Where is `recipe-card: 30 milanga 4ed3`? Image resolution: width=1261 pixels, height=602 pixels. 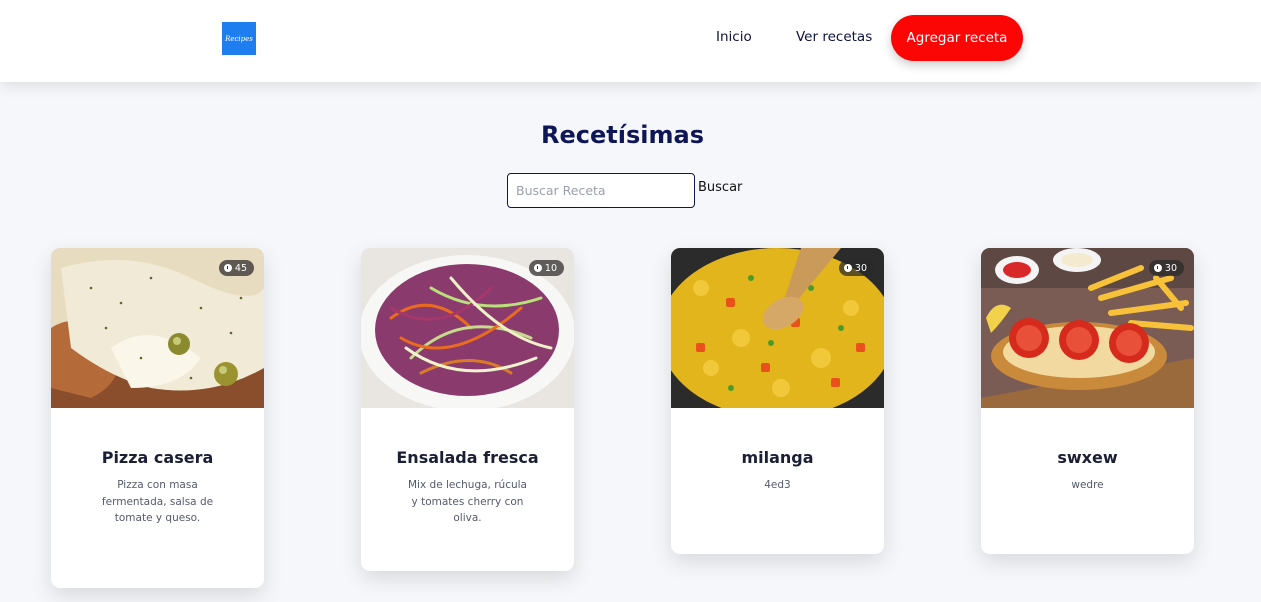
recipe-card: 30 milanga 4ed3 is located at coordinates (777, 401).